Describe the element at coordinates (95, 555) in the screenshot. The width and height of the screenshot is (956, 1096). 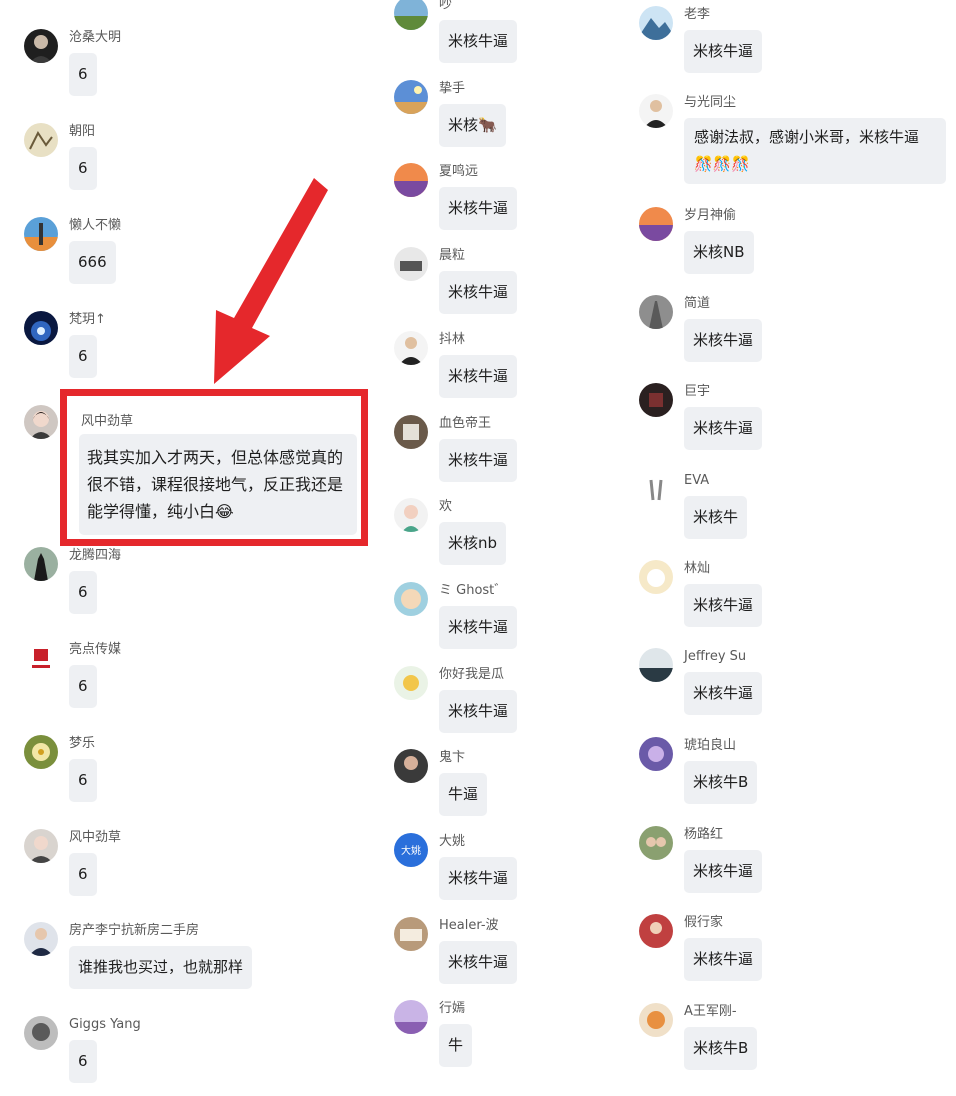
I see `sender-name: 龙腾四海` at that location.